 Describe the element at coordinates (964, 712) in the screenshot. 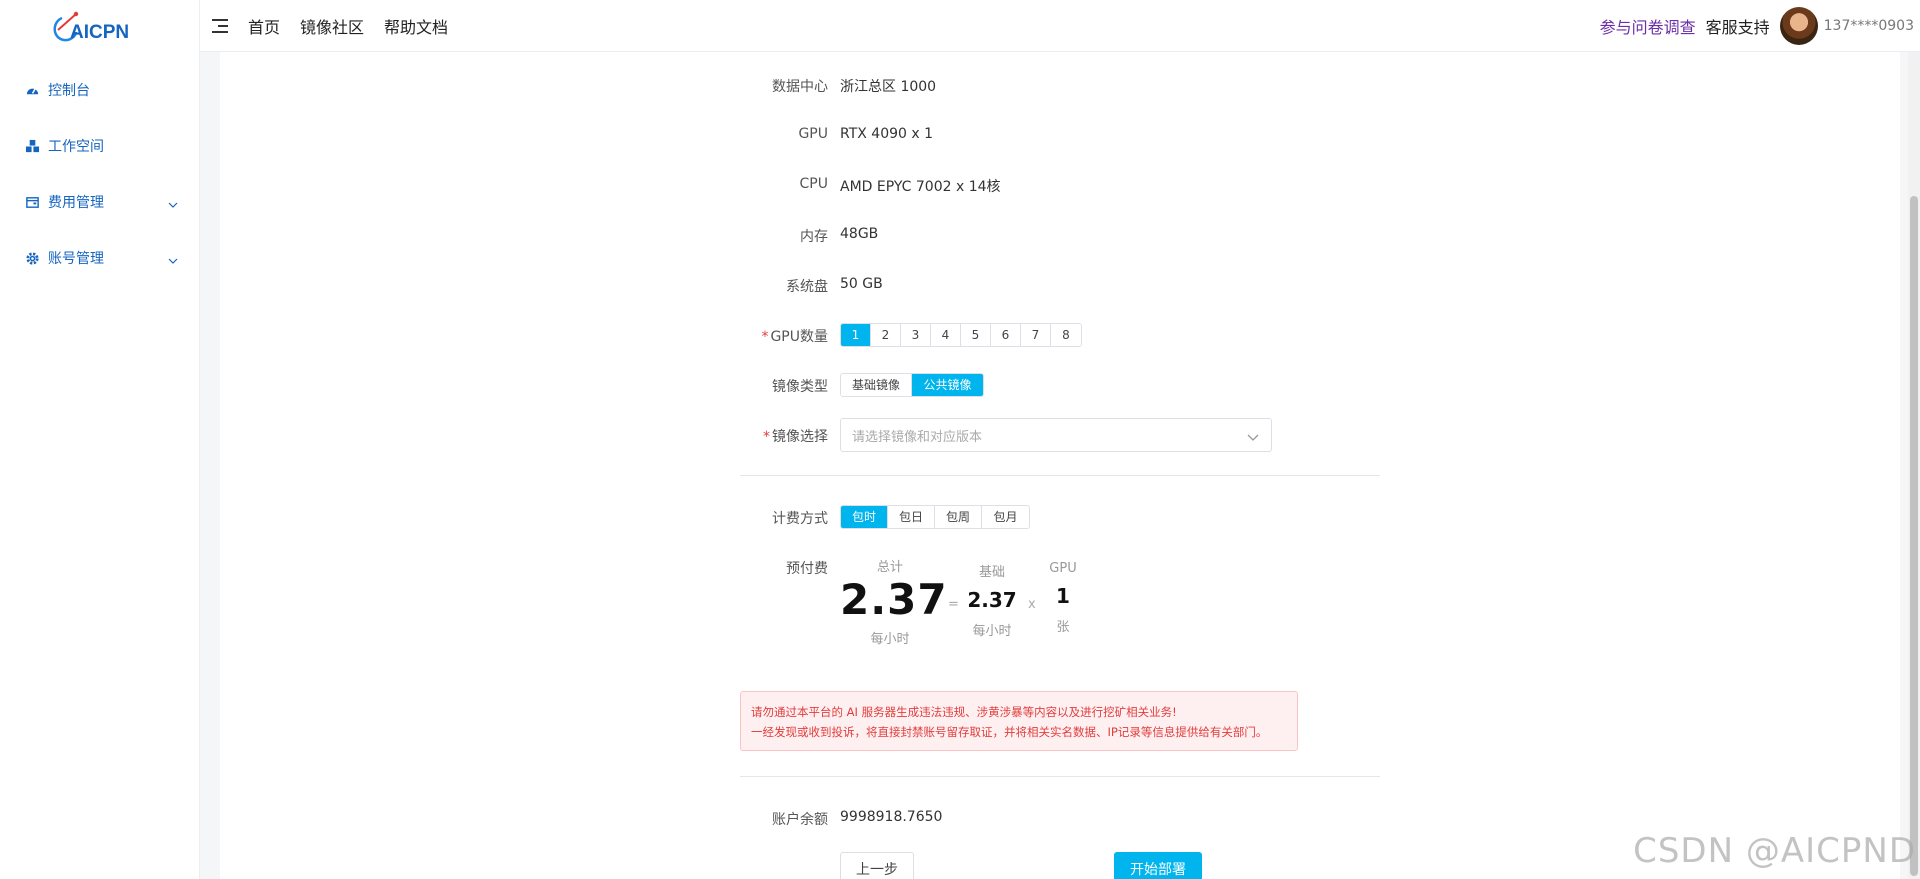

I see `warning-line-1: 请勿通过本平台的 AI 服务器生成违法违规、涉黄涉暴等内容以及进行挖矿相关业务!` at that location.